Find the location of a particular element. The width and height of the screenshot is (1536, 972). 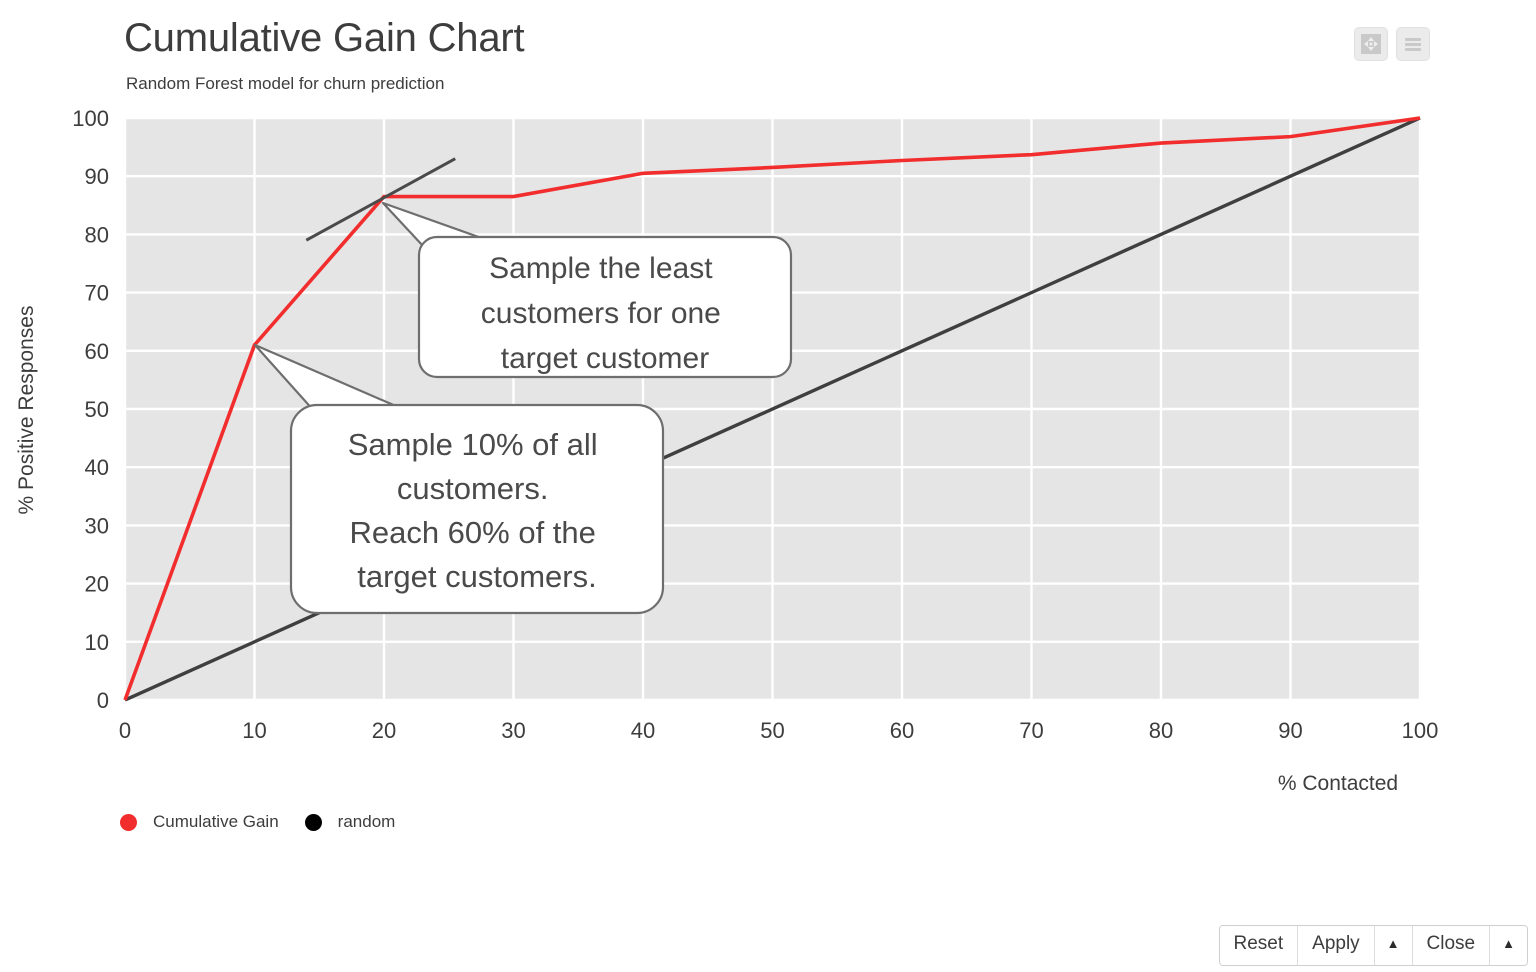

x-tick-label: 80 is located at coordinates (1161, 730).